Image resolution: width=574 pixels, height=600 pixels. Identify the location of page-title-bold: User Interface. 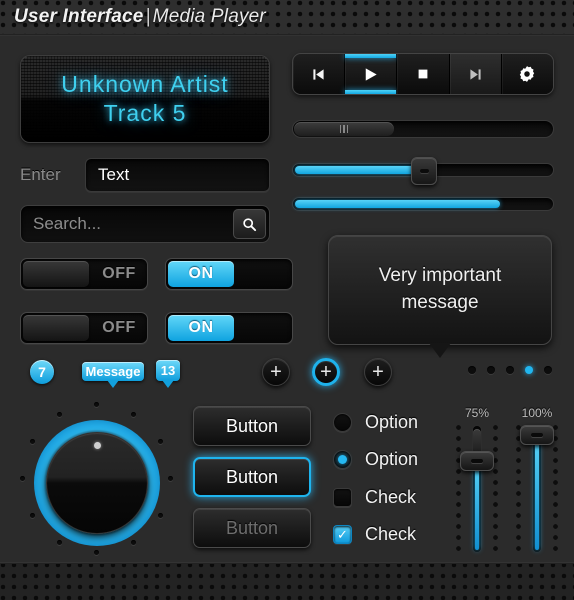
(79, 16).